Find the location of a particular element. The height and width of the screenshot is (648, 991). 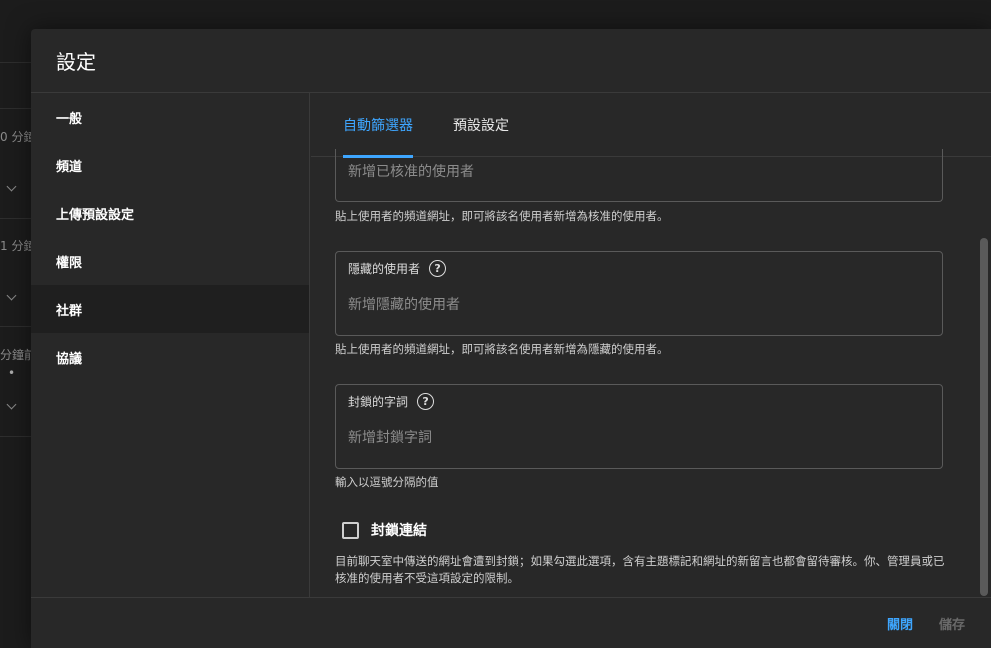

tab-automated-filters: 自動篩選器 is located at coordinates (378, 125).